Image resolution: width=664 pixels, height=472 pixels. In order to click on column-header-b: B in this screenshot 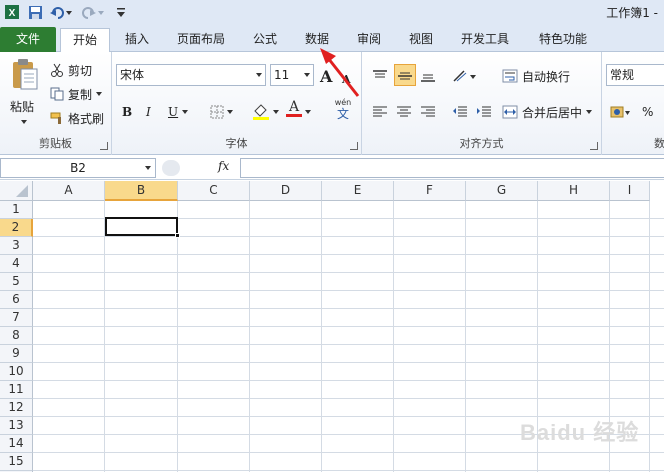, I will do `click(141, 191)`.